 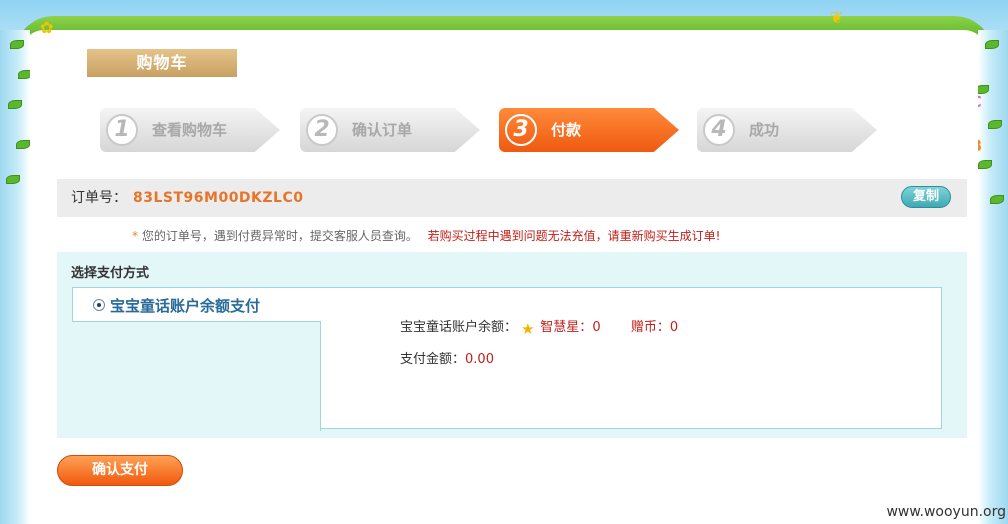 I want to click on section-title: 选择支付方式, so click(x=110, y=273).